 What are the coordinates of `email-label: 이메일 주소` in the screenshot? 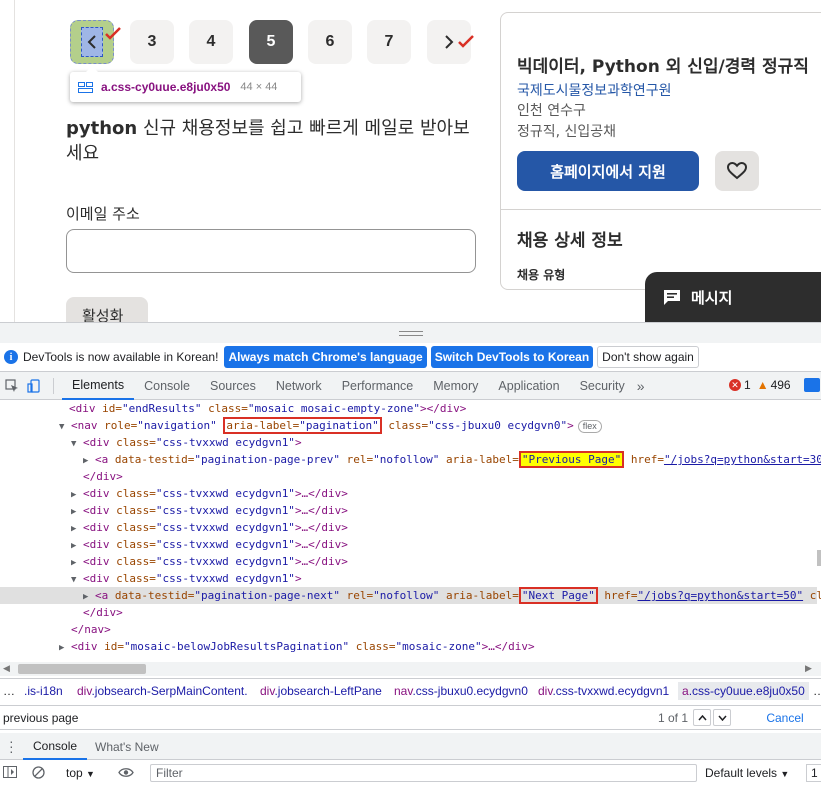 It's located at (103, 214).